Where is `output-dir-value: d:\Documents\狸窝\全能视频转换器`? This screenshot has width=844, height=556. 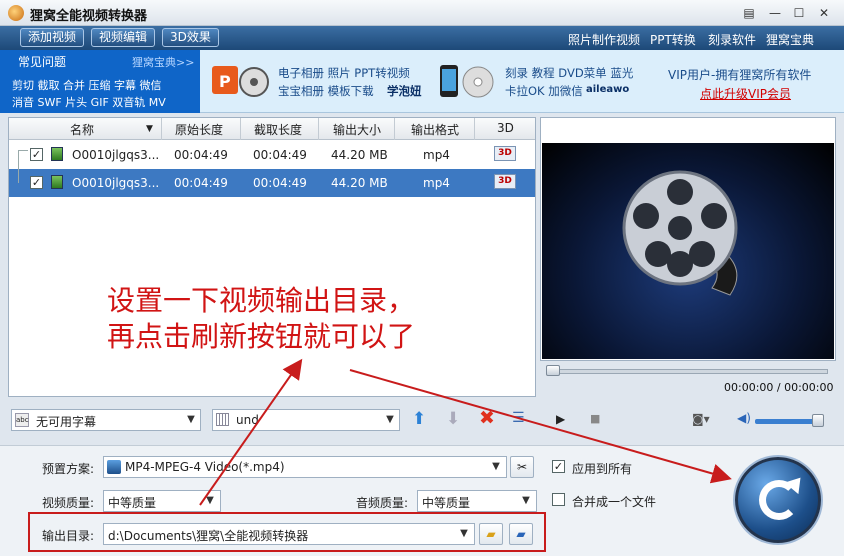 output-dir-value: d:\Documents\狸窝\全能视频转换器 is located at coordinates (208, 536).